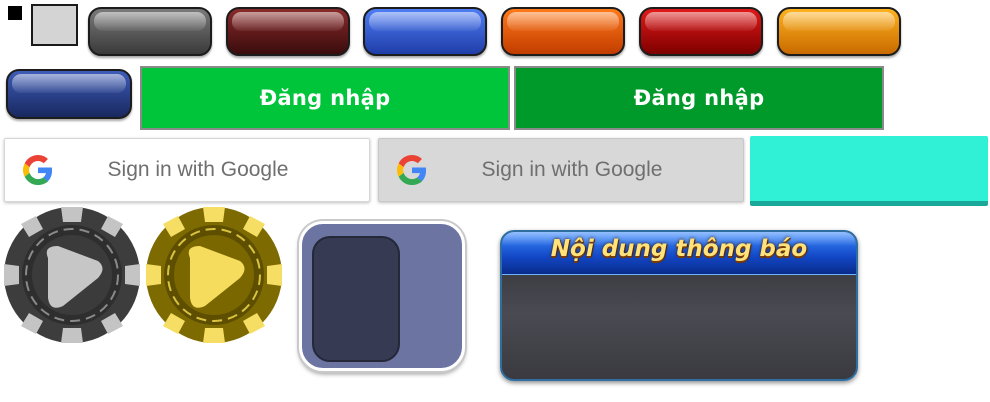  I want to click on gray-chip-icon, so click(72, 275).